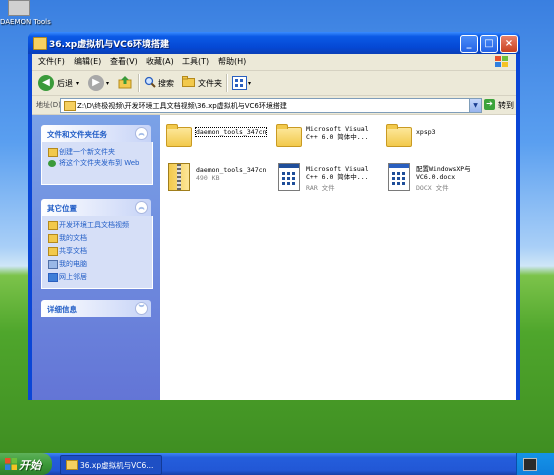  Describe the element at coordinates (52, 163) in the screenshot. I see `publish-web-icon` at that location.